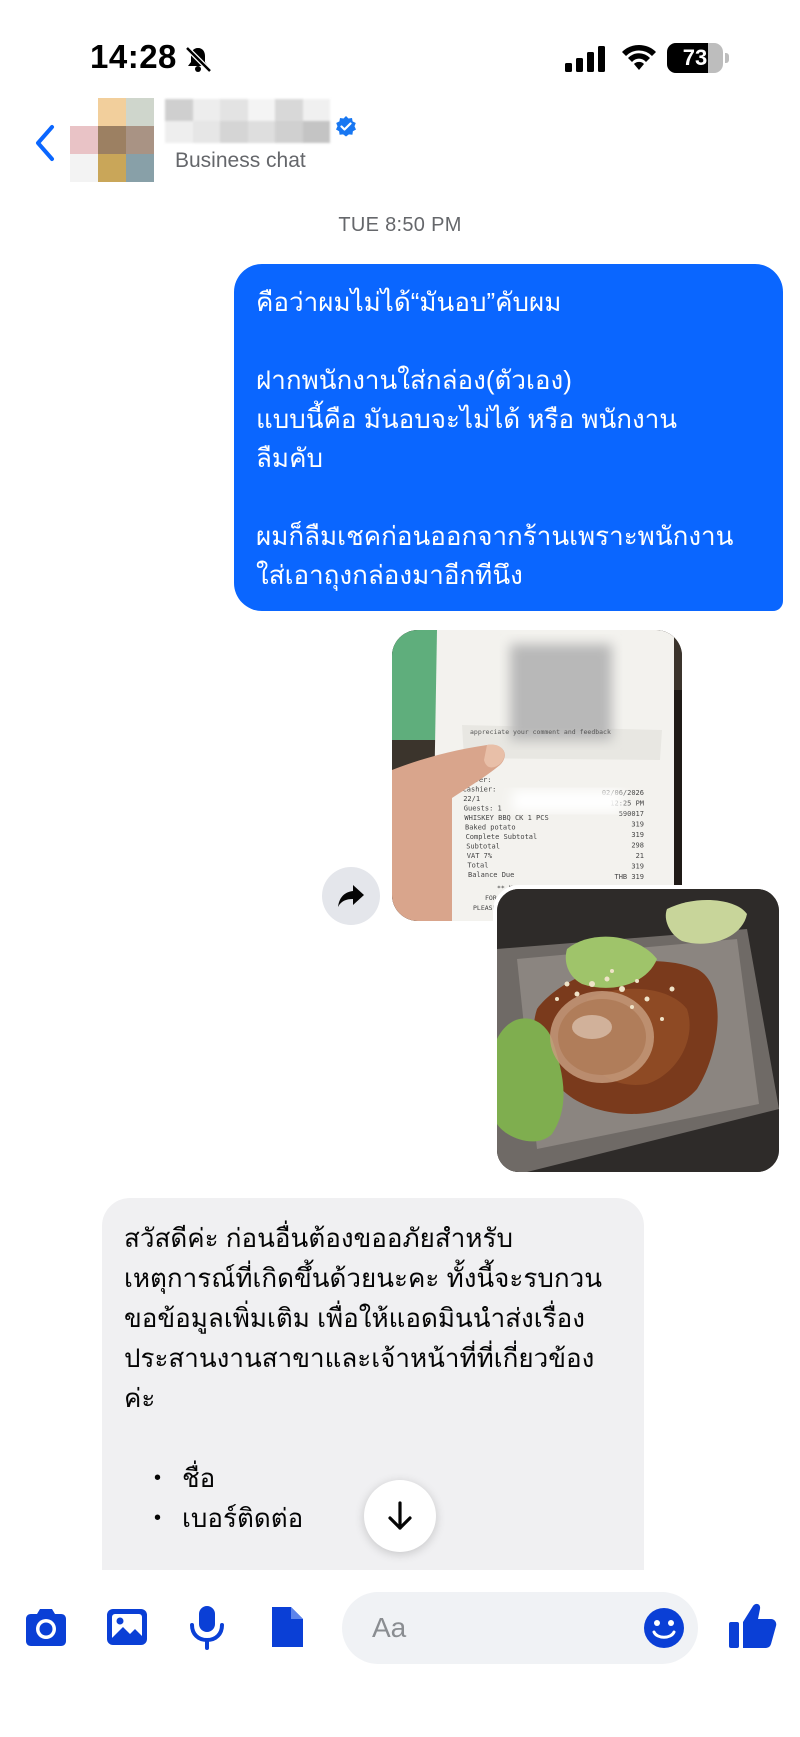  Describe the element at coordinates (480, 856) in the screenshot. I see `receipt-line: VAT 7%` at that location.